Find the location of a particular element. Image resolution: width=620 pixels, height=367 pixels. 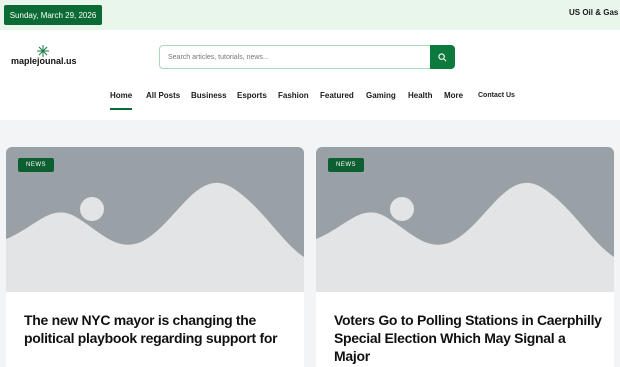

search-icon is located at coordinates (442, 56).